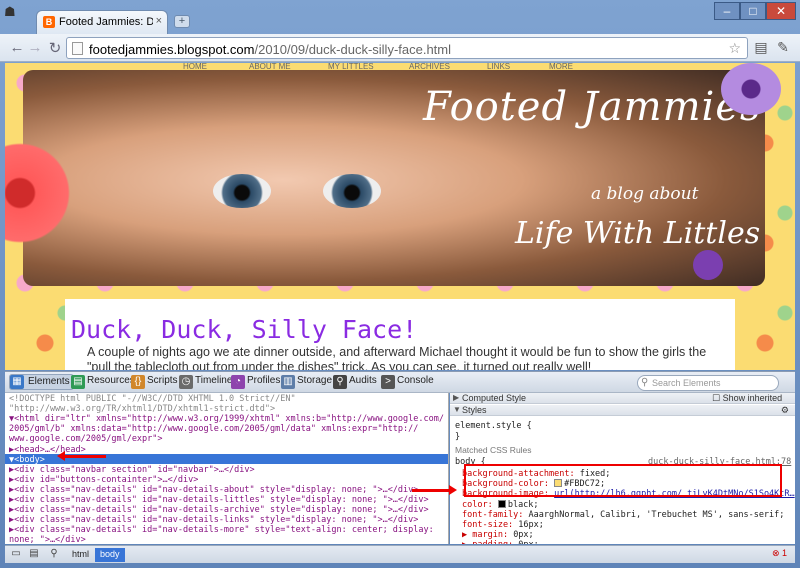  What do you see at coordinates (49, 22) in the screenshot?
I see `blogger-favicon-icon: B` at bounding box center [49, 22].